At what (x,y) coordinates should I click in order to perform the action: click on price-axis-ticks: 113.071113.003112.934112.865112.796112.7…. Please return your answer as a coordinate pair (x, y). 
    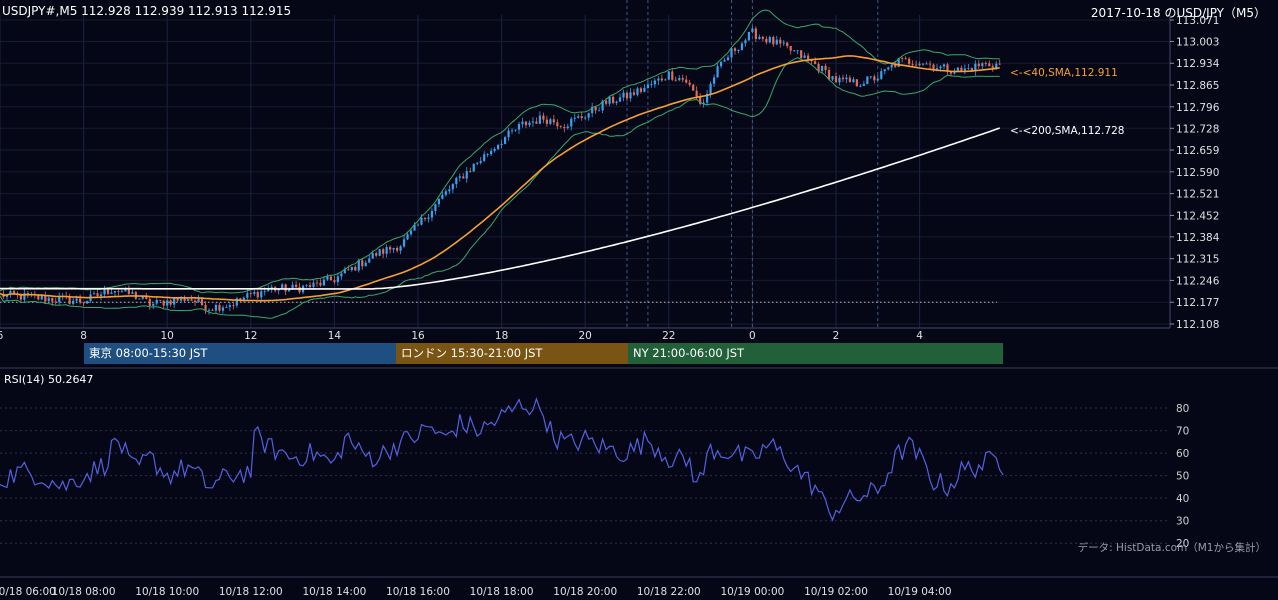
    Looking at the image, I should click on (1195, 173).